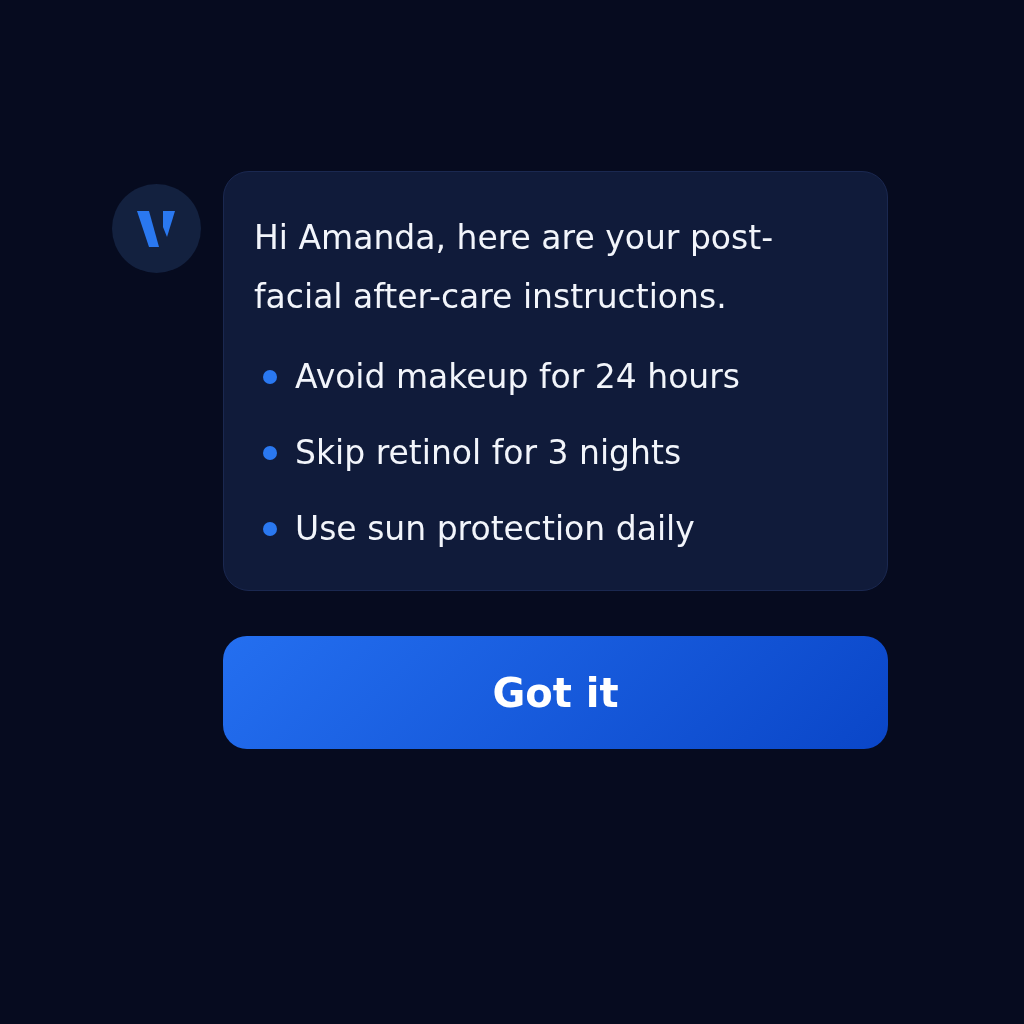 Image resolution: width=1024 pixels, height=1024 pixels. Describe the element at coordinates (495, 529) in the screenshot. I see `instruction-text: Use sun protection daily` at that location.